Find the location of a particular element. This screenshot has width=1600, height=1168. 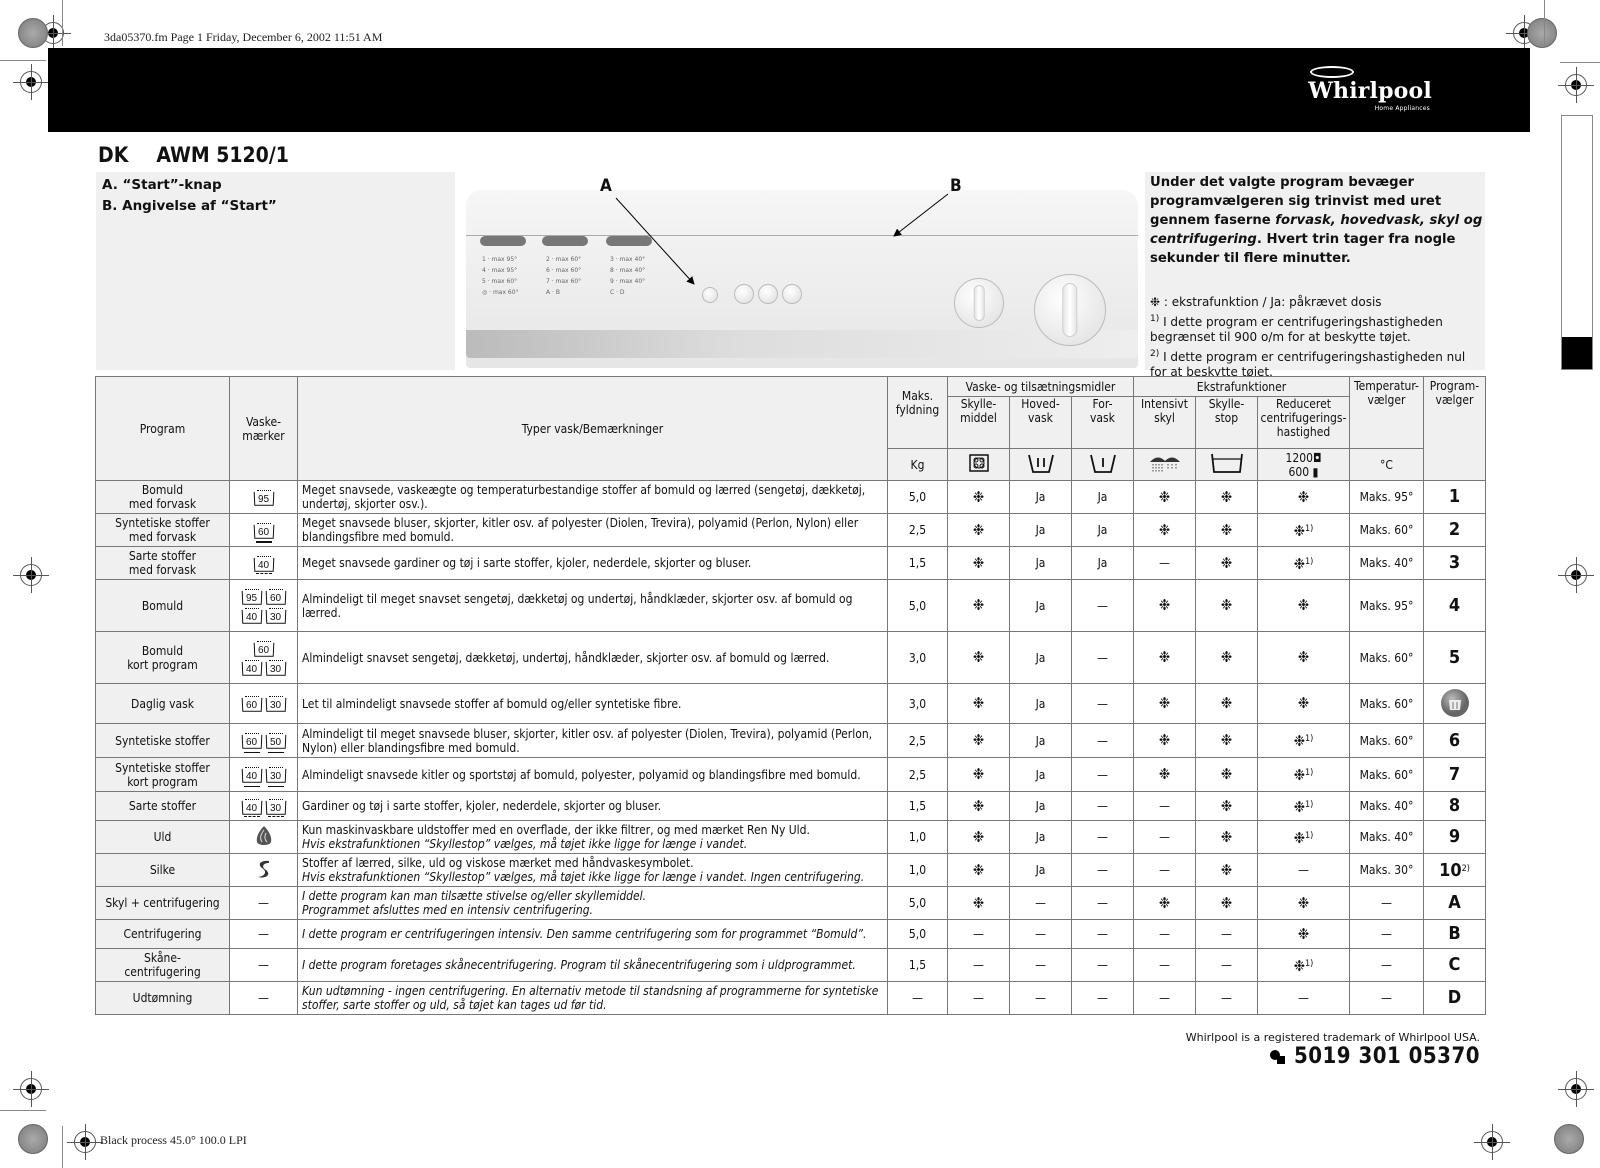

softener-cell: — is located at coordinates (978, 934).